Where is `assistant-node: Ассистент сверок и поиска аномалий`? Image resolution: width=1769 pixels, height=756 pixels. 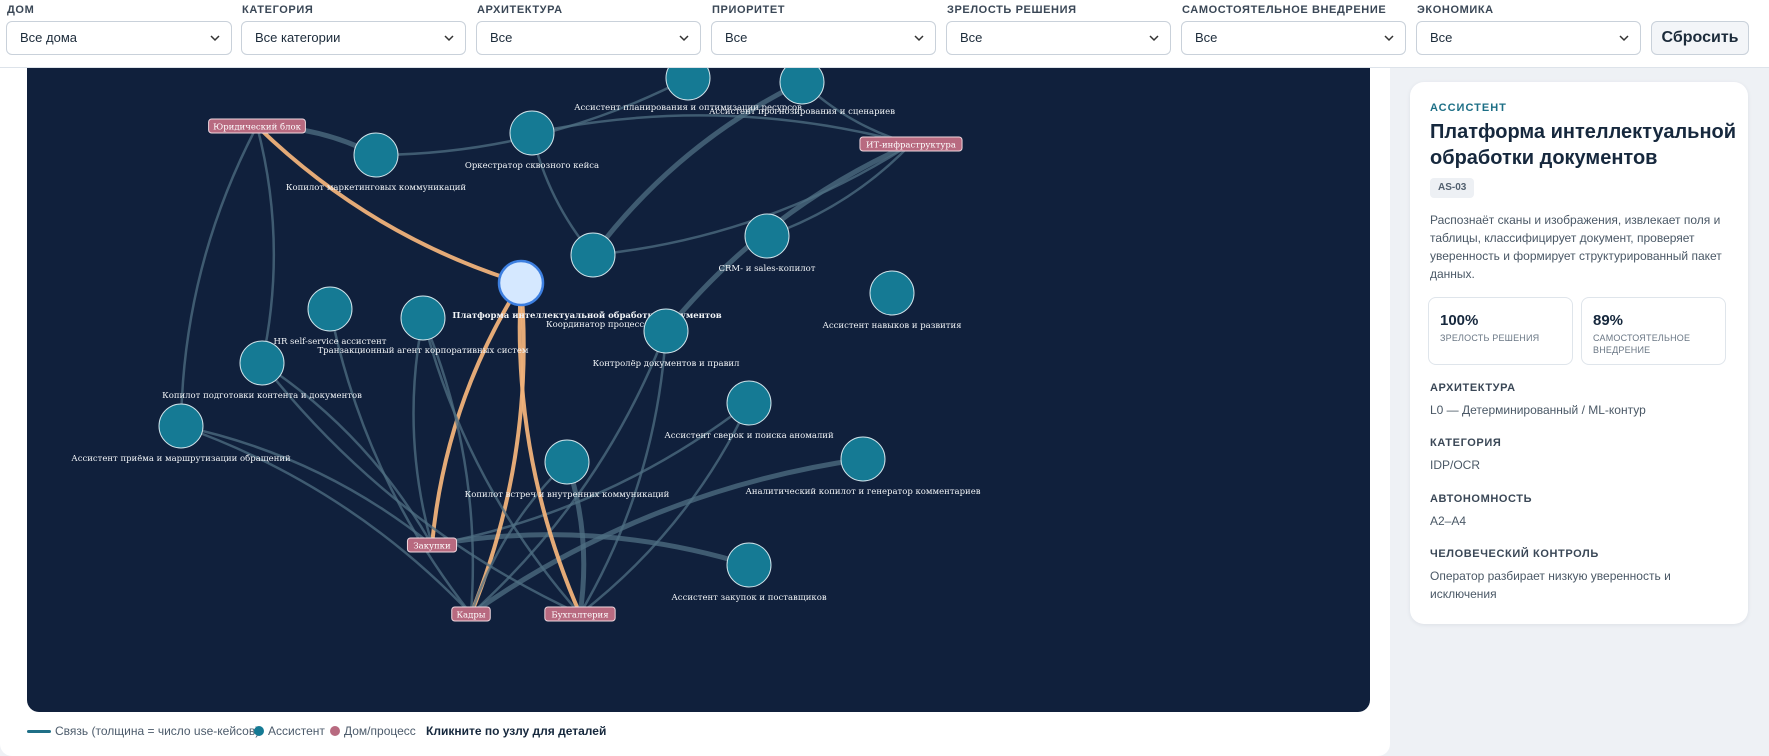
assistant-node: Ассистент сверок и поиска аномалий is located at coordinates (749, 410).